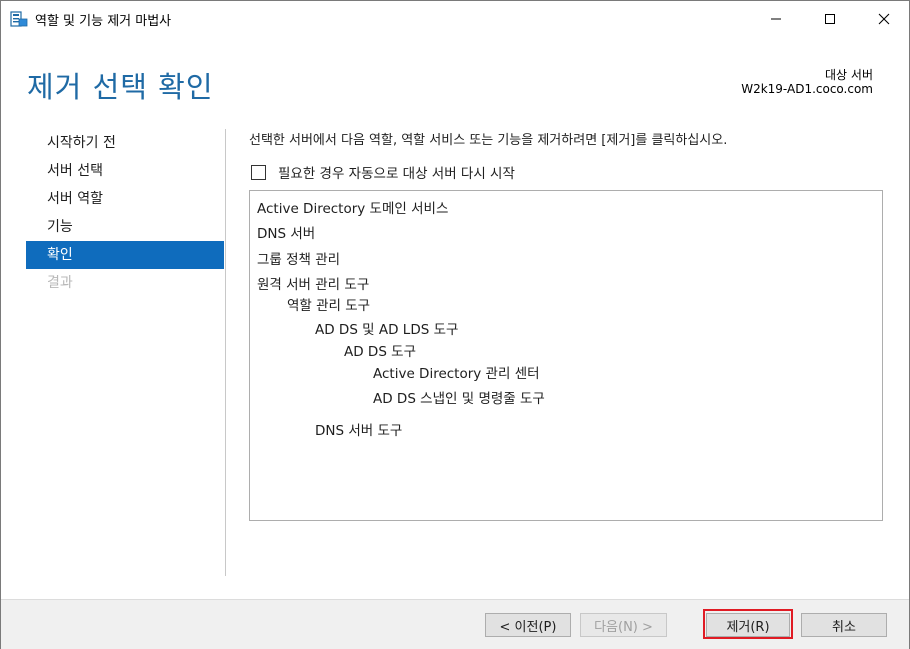  Describe the element at coordinates (455, 74) in the screenshot. I see `wizard-header: 제거 선택 확인 대상 서버 W2k19-AD1.coco.com` at that location.